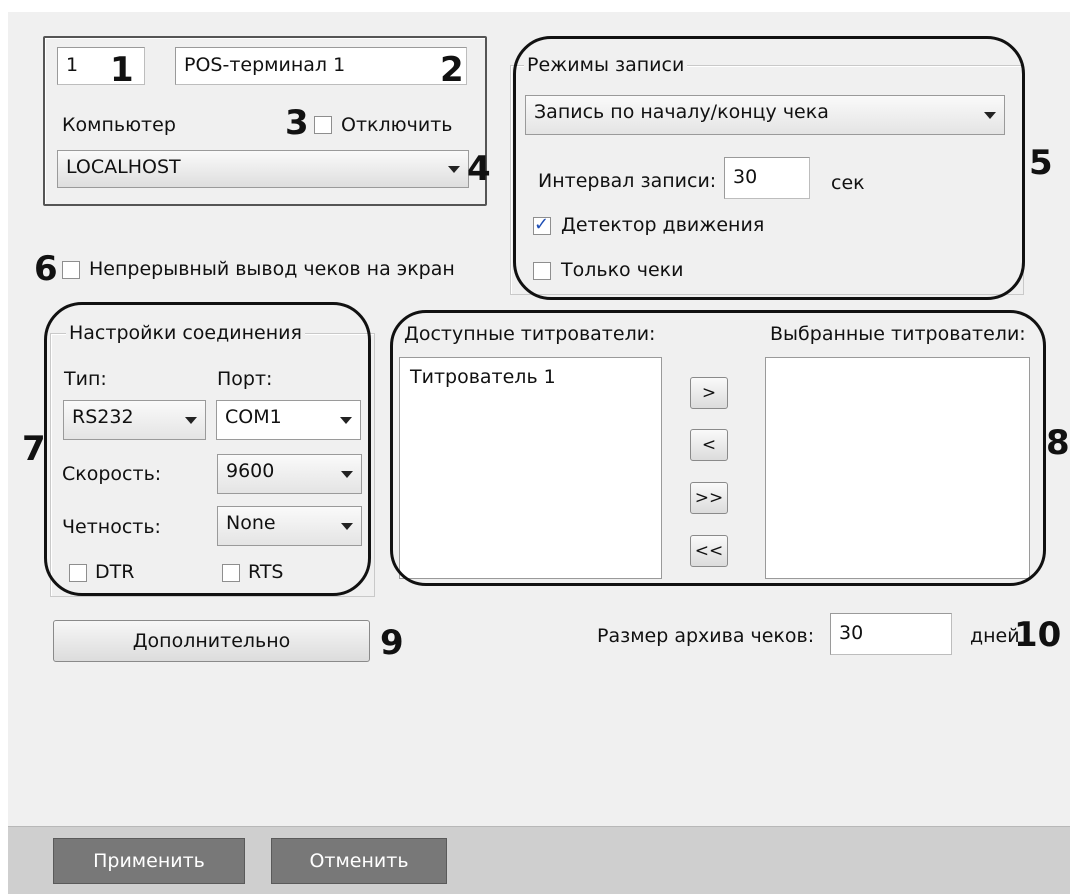 The width and height of the screenshot is (1070, 894). Describe the element at coordinates (266, 572) in the screenshot. I see `rts-label: RTS` at that location.